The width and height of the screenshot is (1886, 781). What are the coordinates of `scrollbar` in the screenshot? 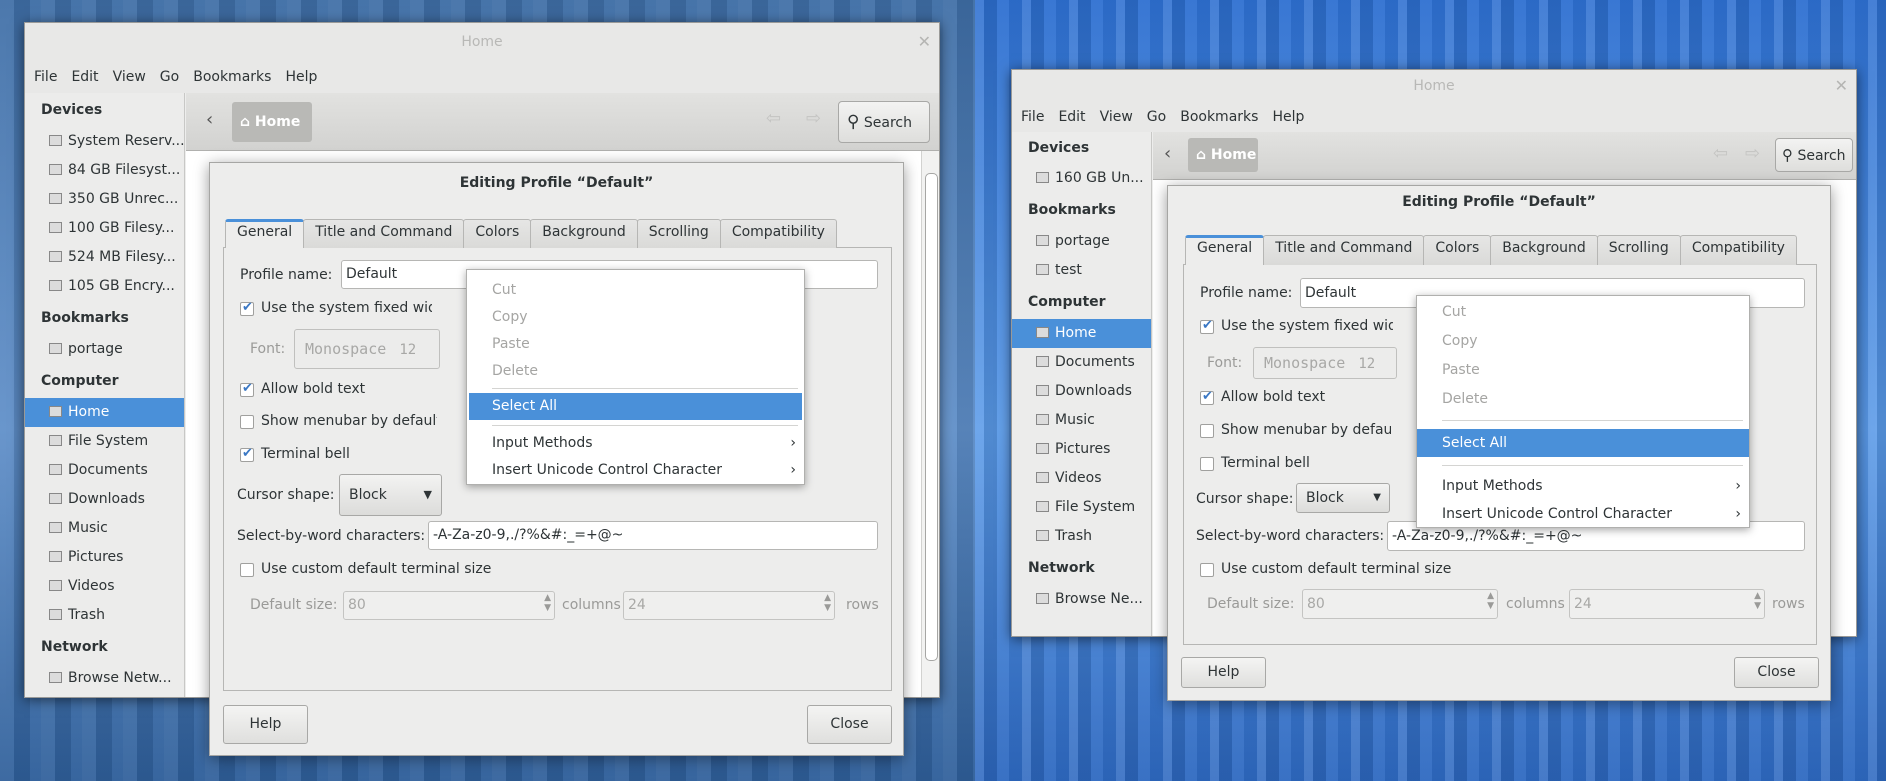 It's located at (930, 424).